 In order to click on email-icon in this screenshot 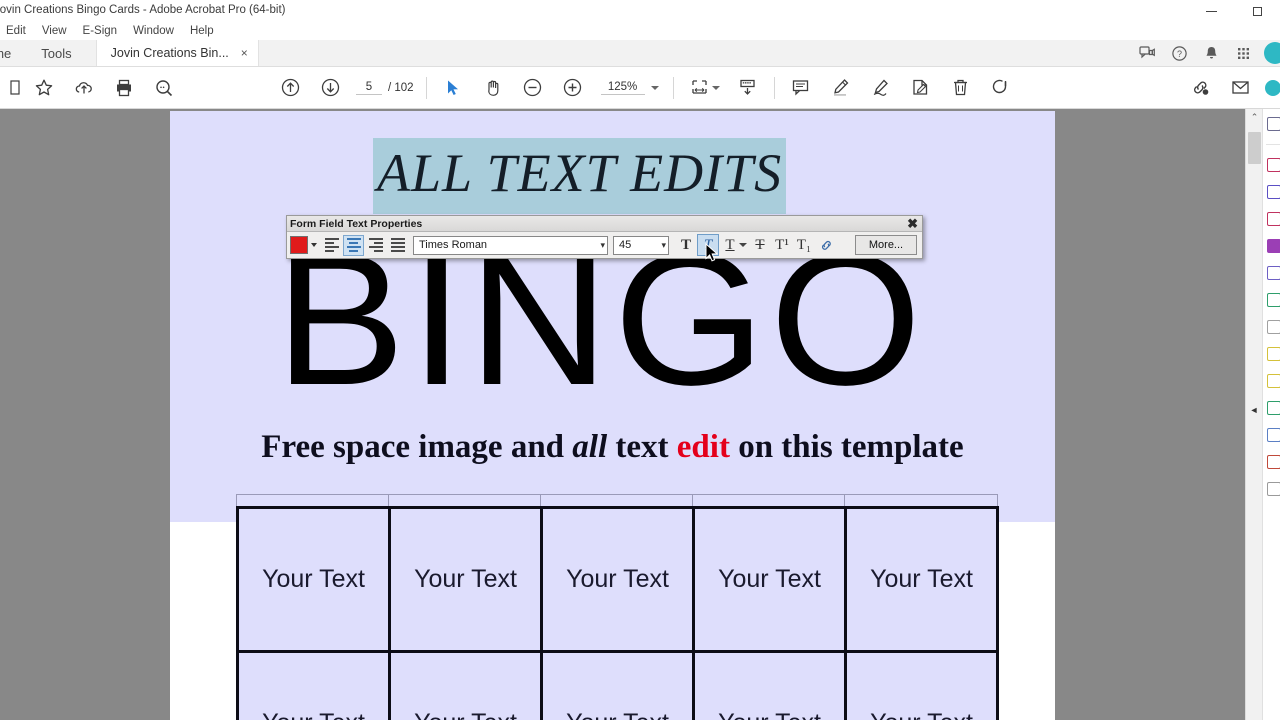, I will do `click(1240, 88)`.